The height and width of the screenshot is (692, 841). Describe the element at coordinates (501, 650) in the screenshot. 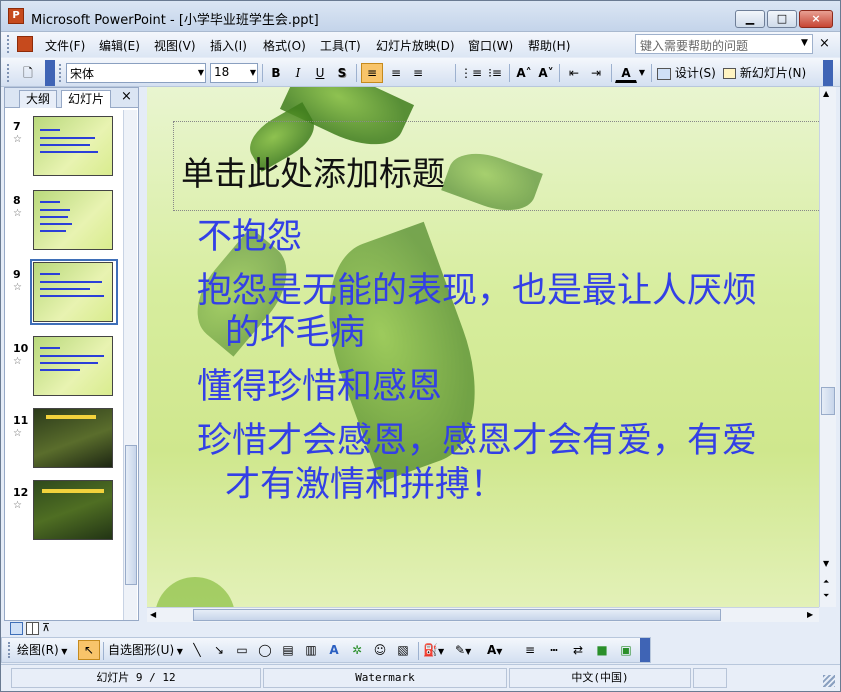

I see `text-color-icon: A▼` at that location.